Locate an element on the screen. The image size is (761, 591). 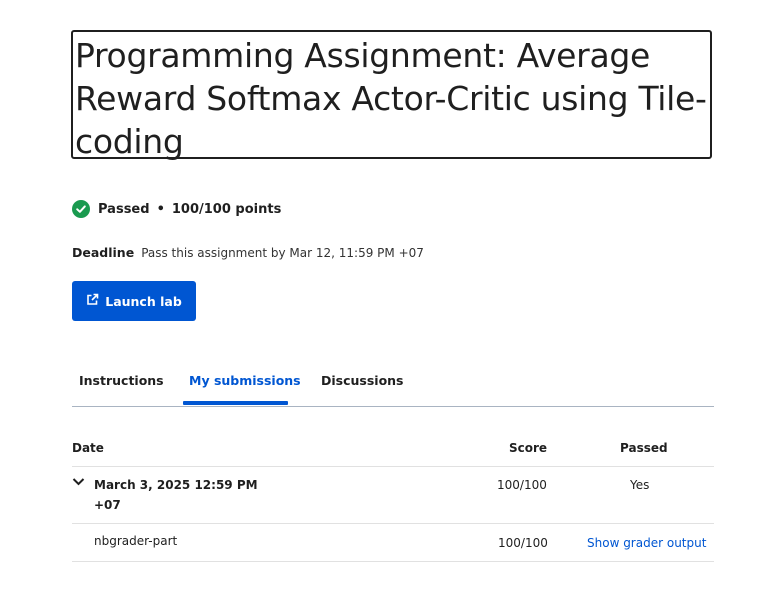
submission-score: 100/100 is located at coordinates (522, 485).